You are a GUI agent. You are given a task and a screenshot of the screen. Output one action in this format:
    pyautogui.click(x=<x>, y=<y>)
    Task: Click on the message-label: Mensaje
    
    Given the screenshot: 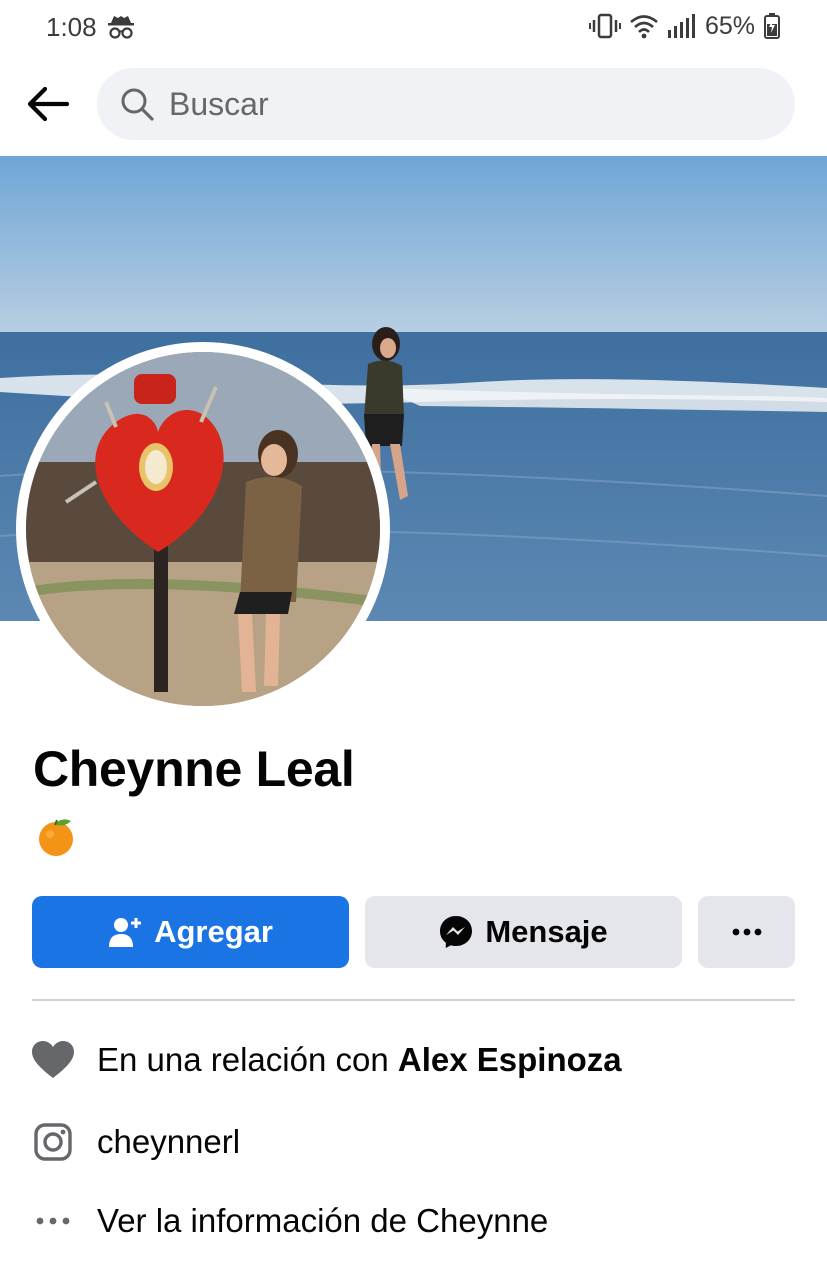 What is the action you would take?
    pyautogui.click(x=546, y=931)
    